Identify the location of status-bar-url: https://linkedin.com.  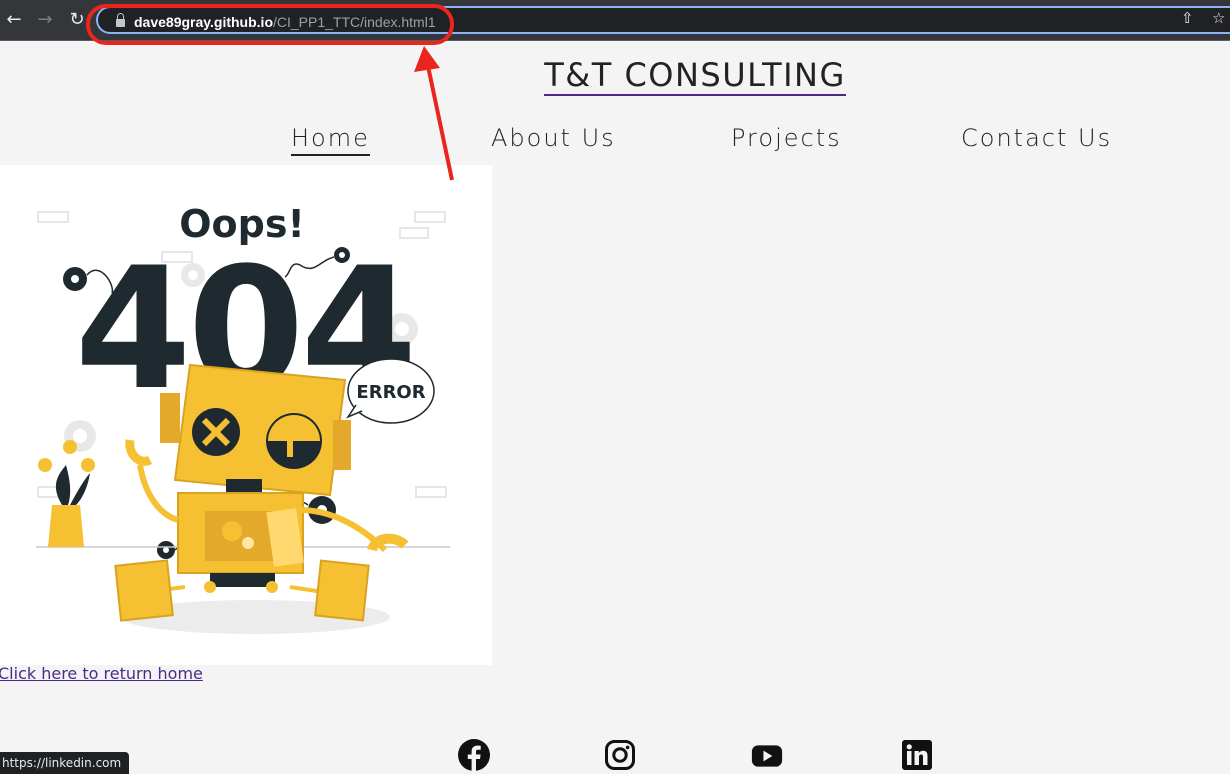
(65, 763).